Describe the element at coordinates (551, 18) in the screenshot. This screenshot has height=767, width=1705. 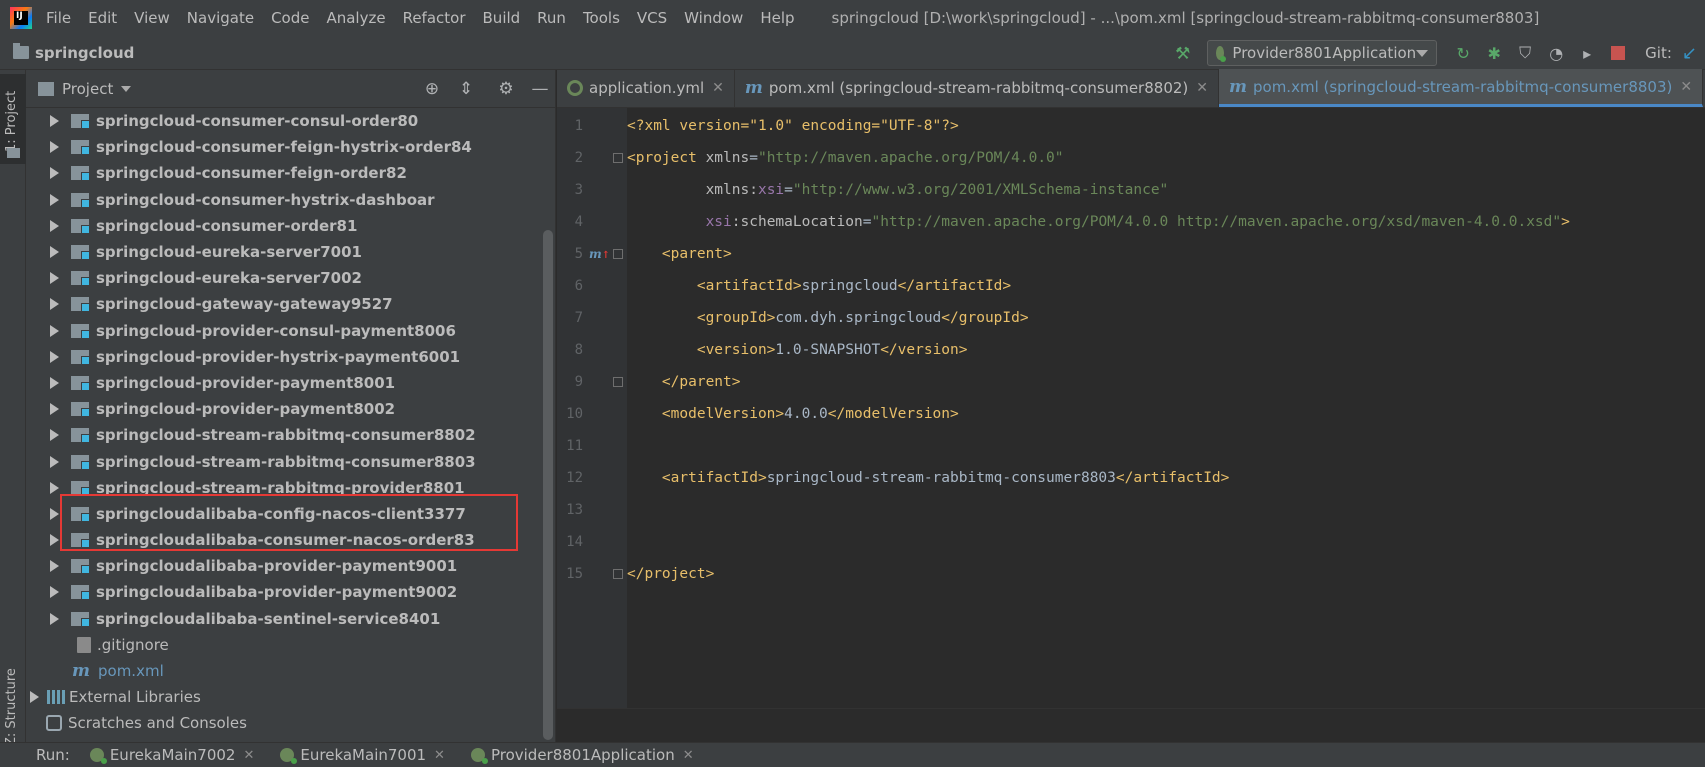
I see `menu-run: Run` at that location.